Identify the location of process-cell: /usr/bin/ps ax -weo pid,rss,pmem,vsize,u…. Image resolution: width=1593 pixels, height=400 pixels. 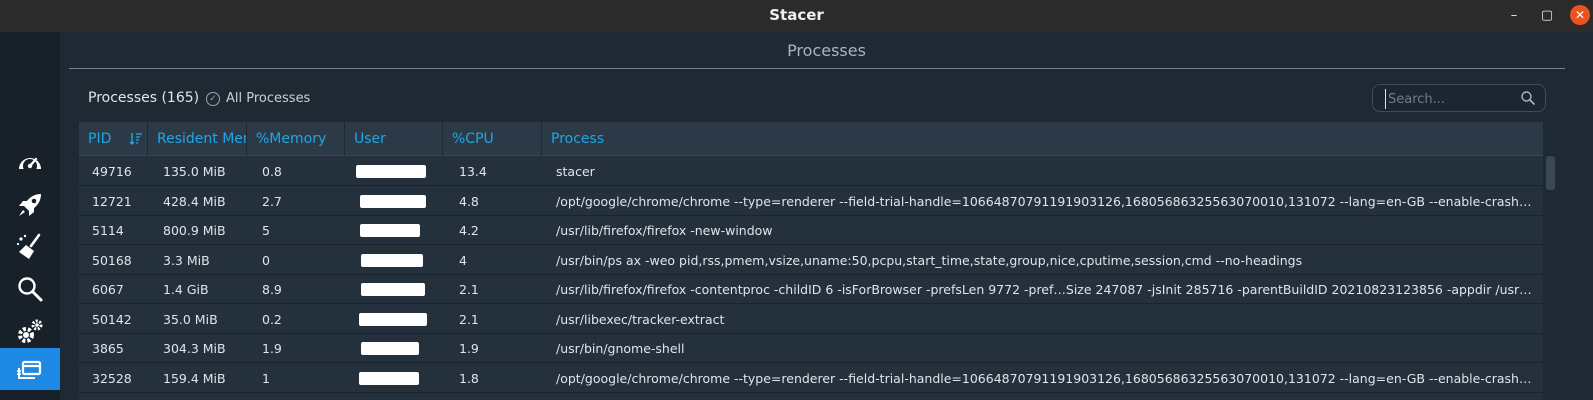
(929, 260).